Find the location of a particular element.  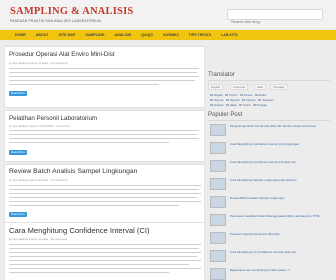

nav-item-k3: K3/SMK3 is located at coordinates (171, 35).